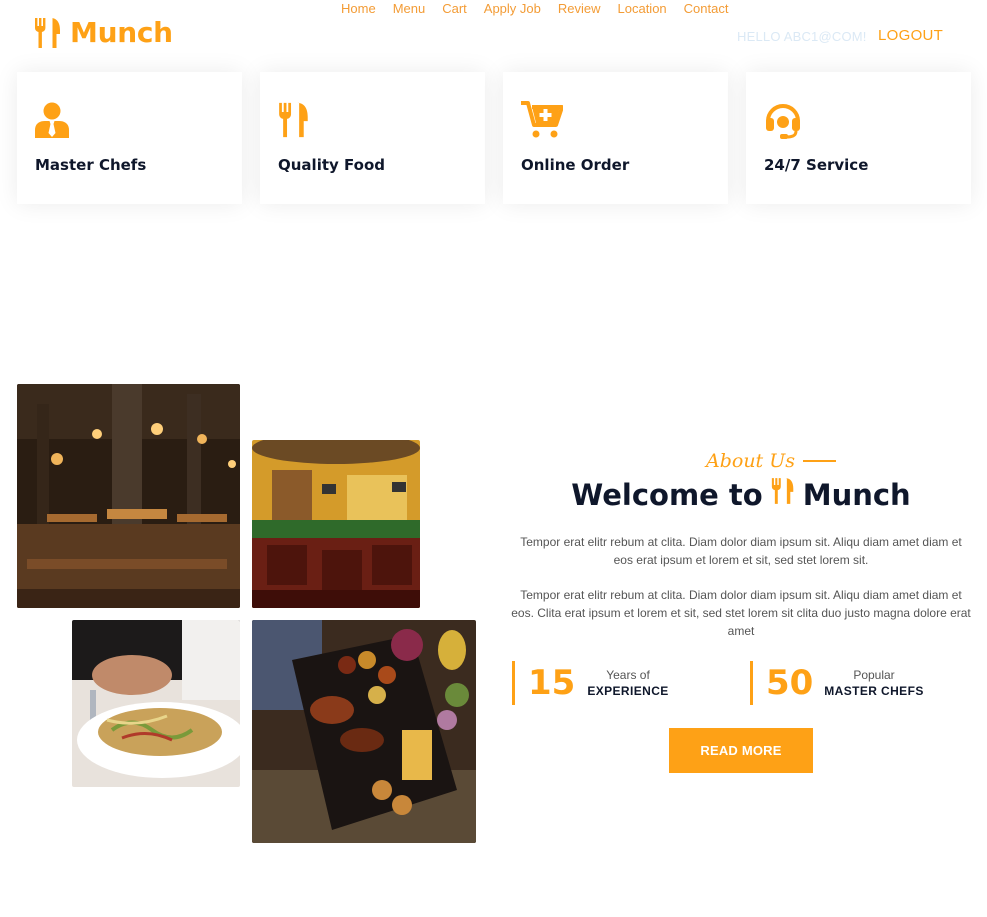 This screenshot has width=987, height=917. I want to click on stat-number: 50, so click(790, 683).